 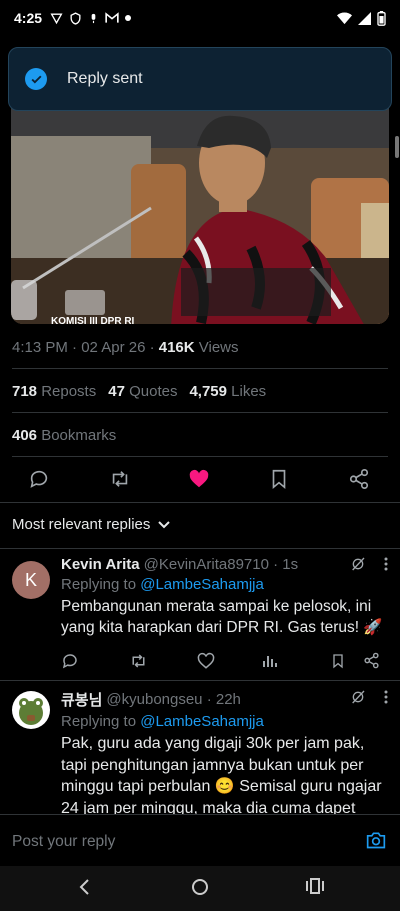 What do you see at coordinates (164, 524) in the screenshot?
I see `chevron-down-icon` at bounding box center [164, 524].